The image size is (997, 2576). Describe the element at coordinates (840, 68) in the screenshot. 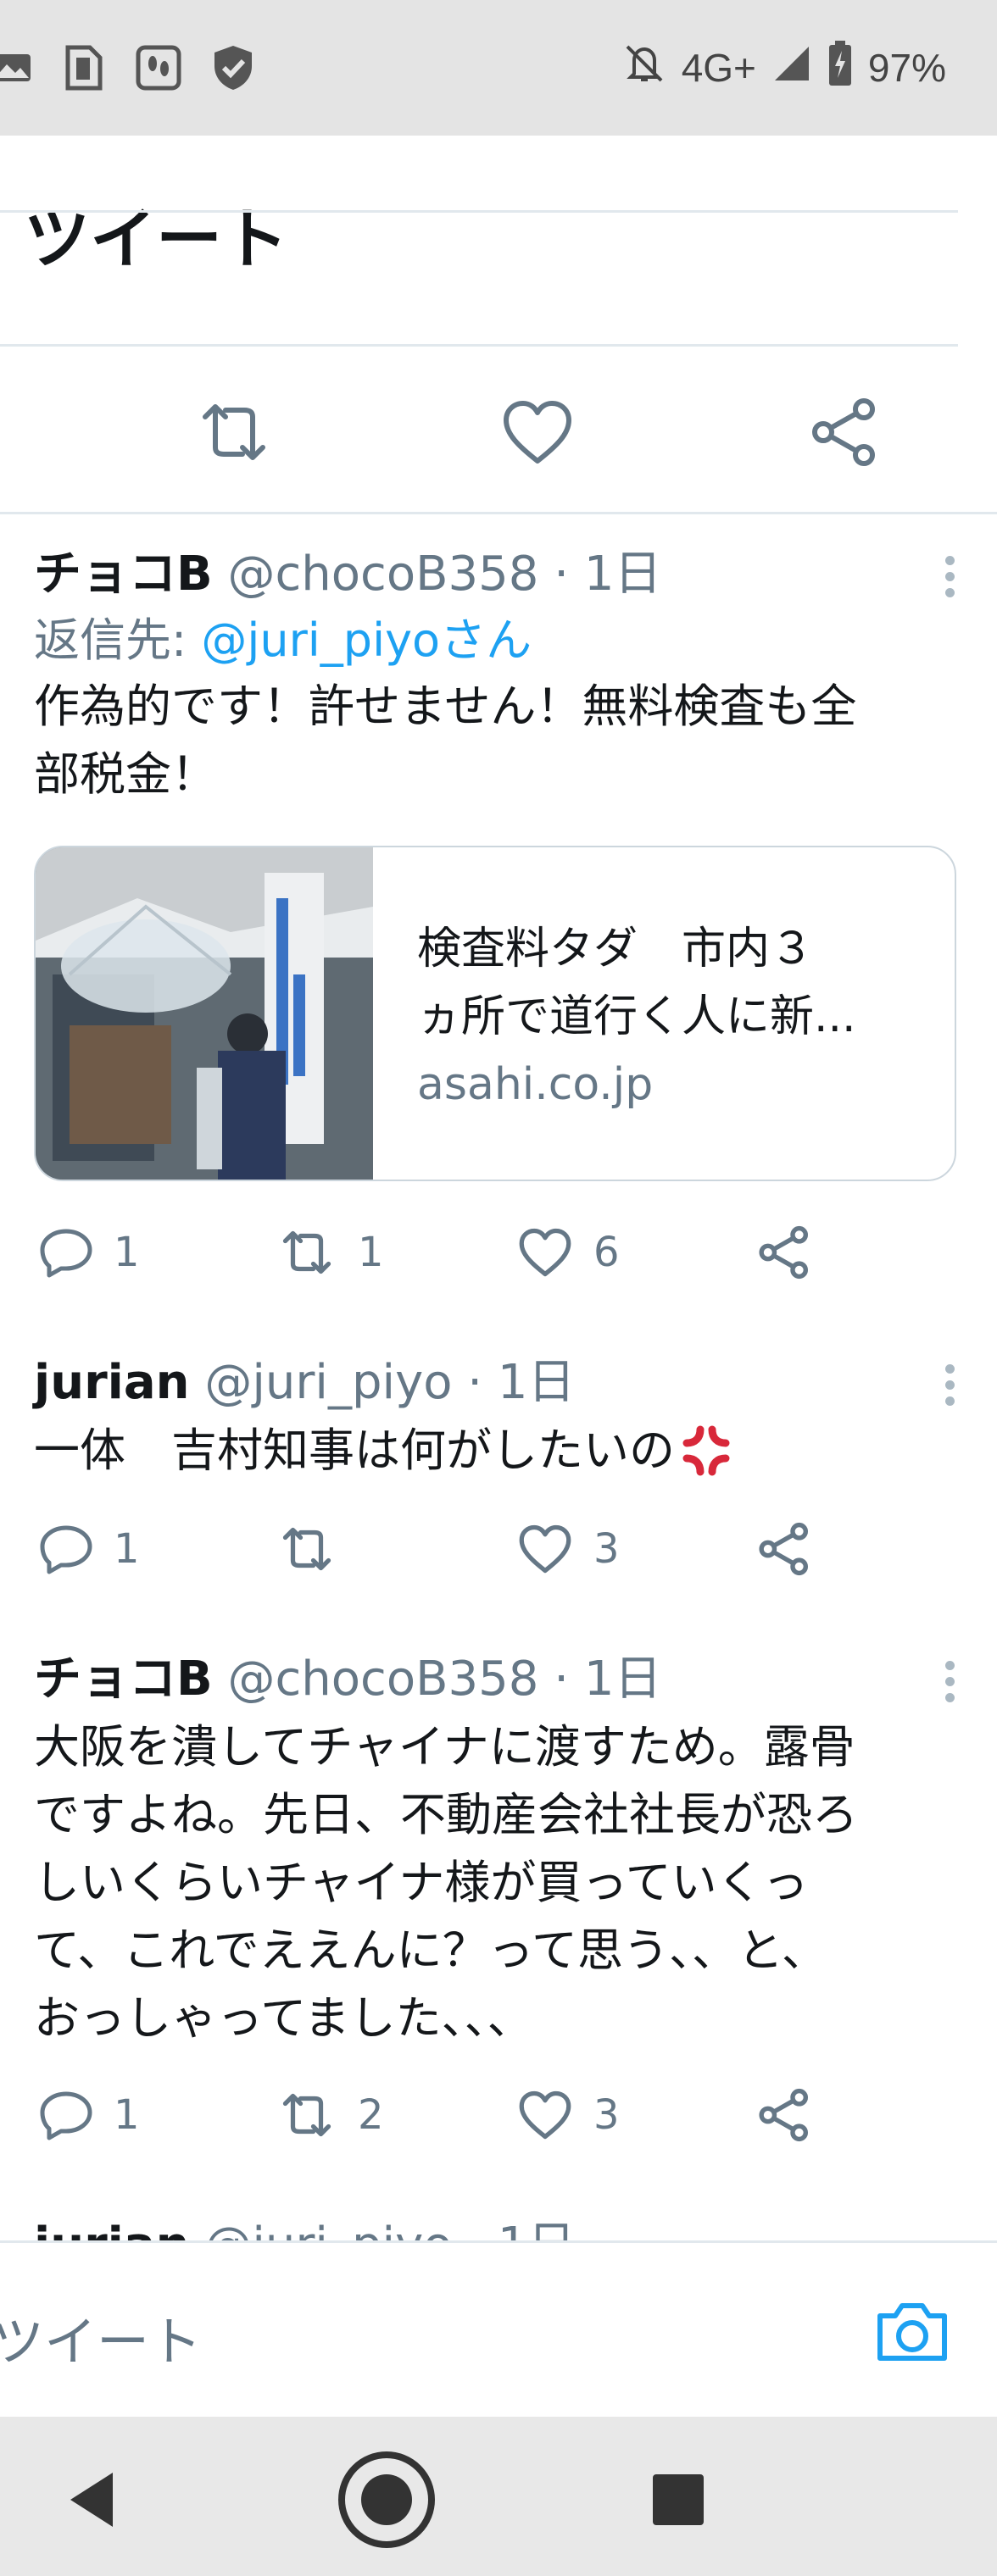

I see `battery-icon` at that location.